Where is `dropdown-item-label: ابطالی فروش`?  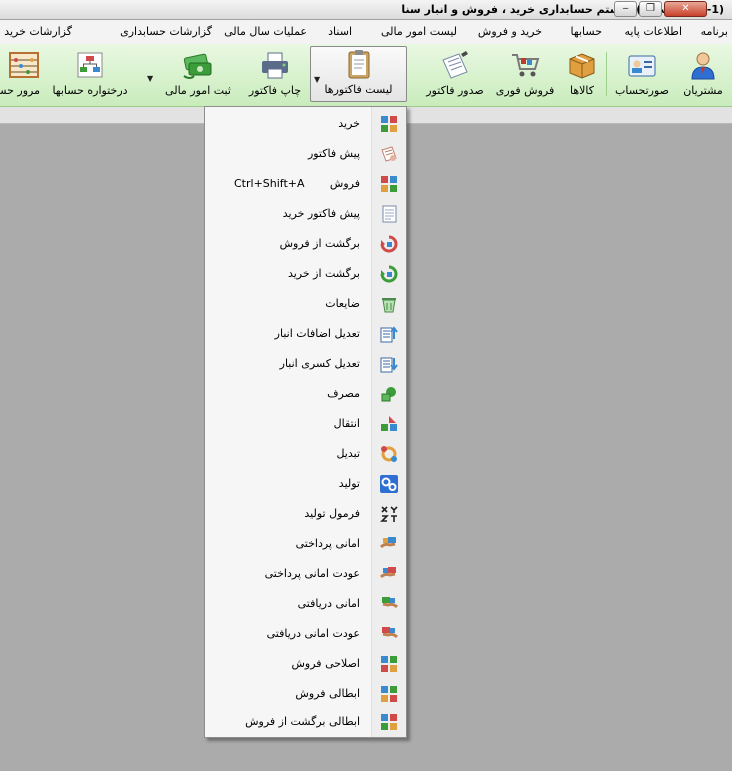 dropdown-item-label: ابطالی فروش is located at coordinates (327, 693).